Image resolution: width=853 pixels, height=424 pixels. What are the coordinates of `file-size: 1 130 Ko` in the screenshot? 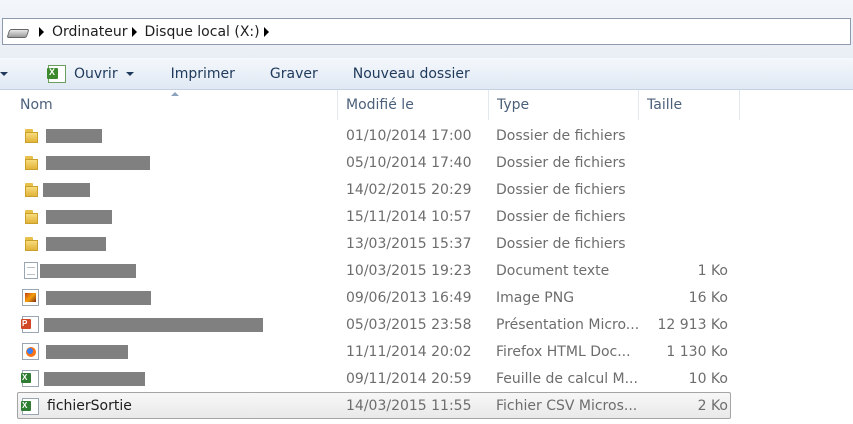 It's located at (697, 351).